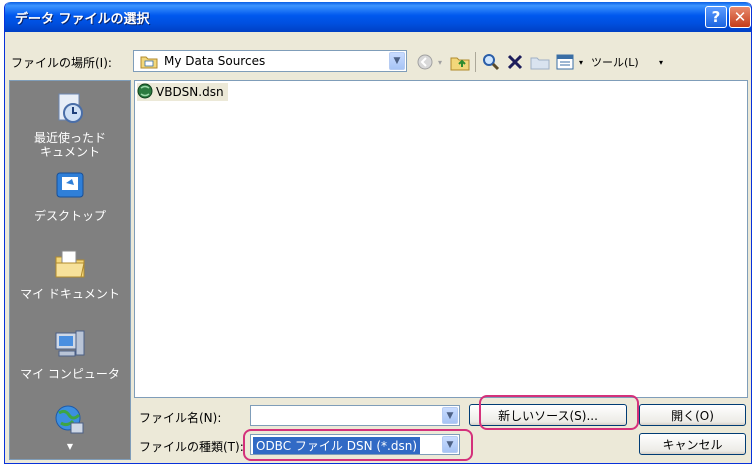 The image size is (752, 466). What do you see at coordinates (61, 63) in the screenshot?
I see `look-in-label: ファイルの場所(I):` at bounding box center [61, 63].